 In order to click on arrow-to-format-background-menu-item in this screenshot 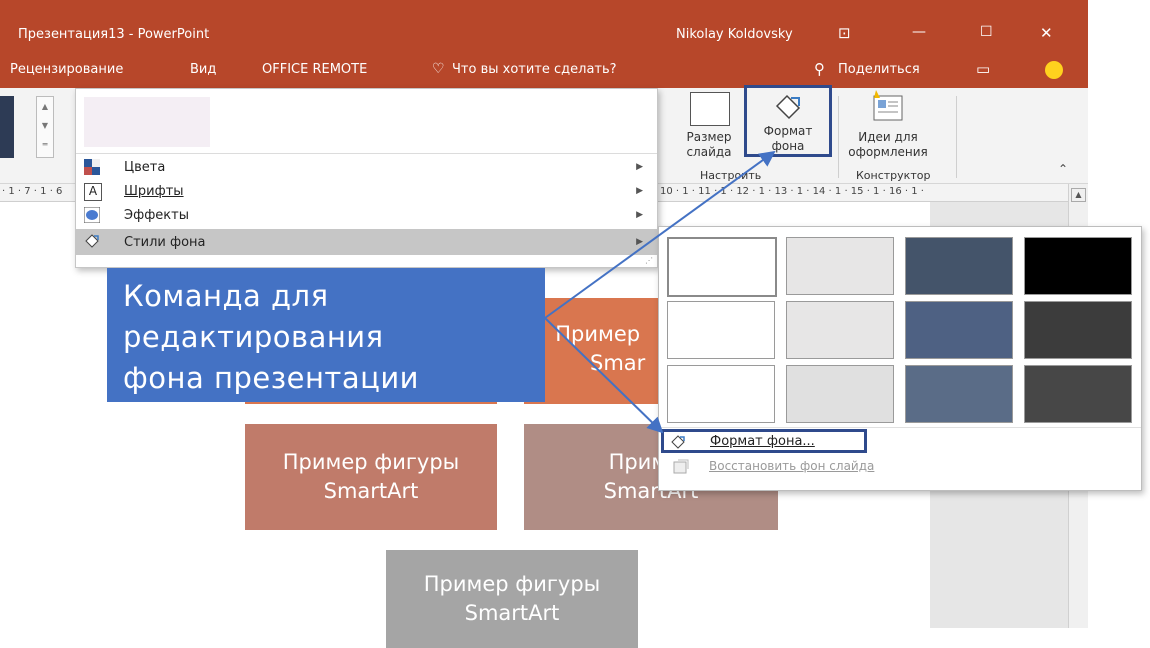, I will do `click(604, 375)`.